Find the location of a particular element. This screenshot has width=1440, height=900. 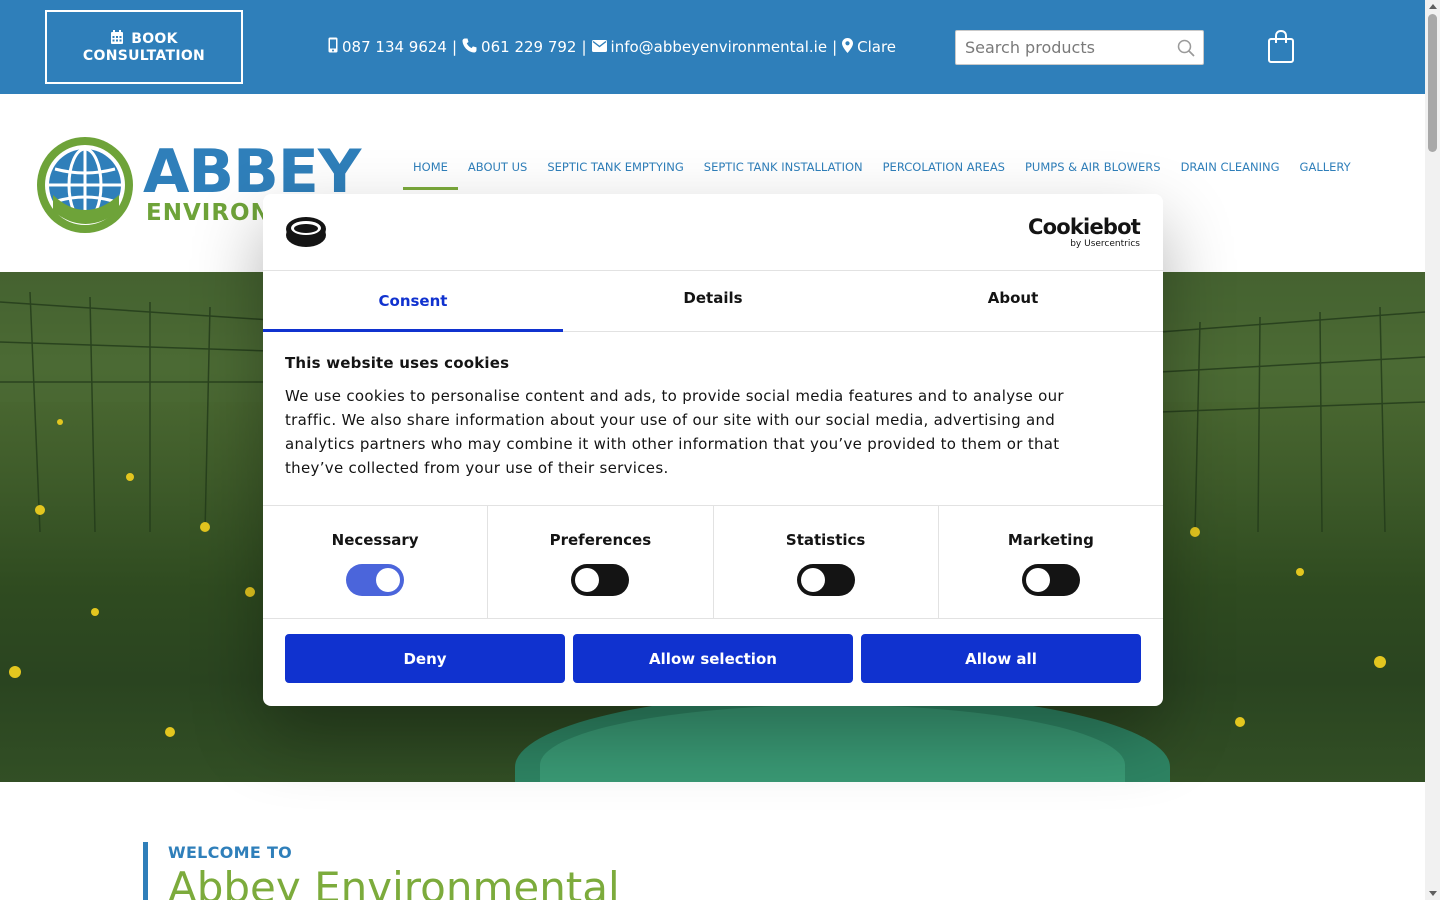

cookiebot-logo: Cookiebot by Usercentrics is located at coordinates (1084, 232).